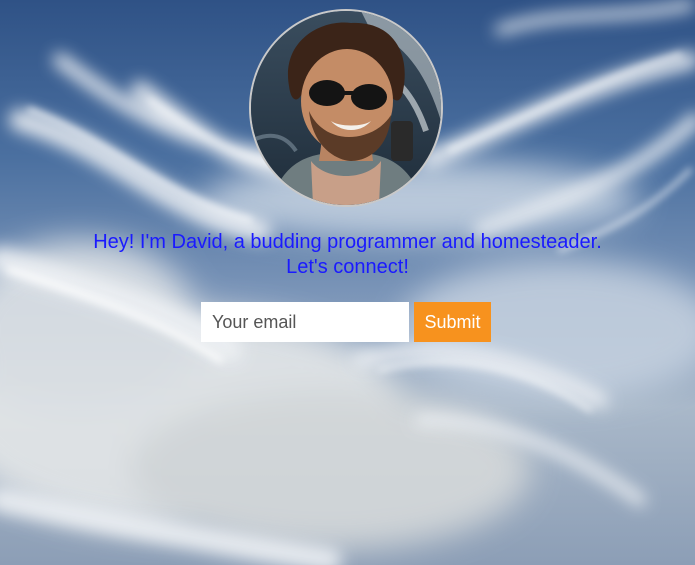 The width and height of the screenshot is (695, 565). What do you see at coordinates (347, 267) in the screenshot?
I see `intro-line-2: Let's connect!` at bounding box center [347, 267].